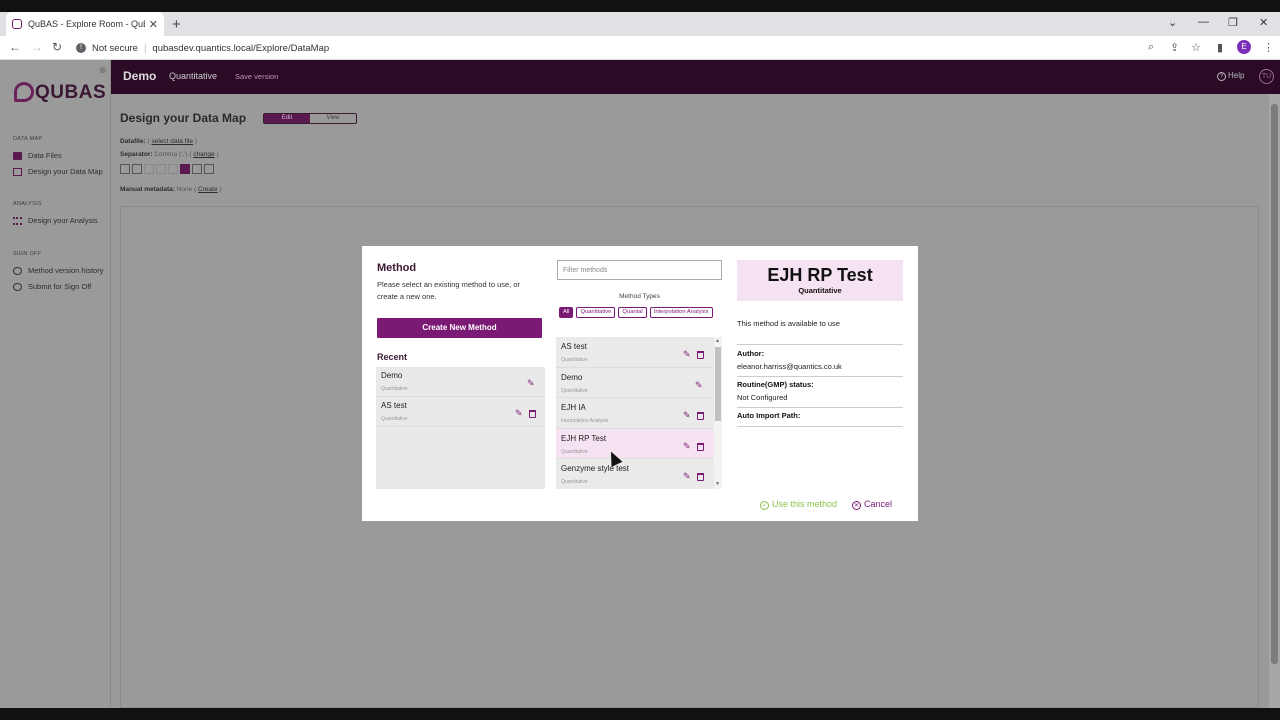 The width and height of the screenshot is (1280, 720). I want to click on datafile-paren-open: (, so click(148, 141).